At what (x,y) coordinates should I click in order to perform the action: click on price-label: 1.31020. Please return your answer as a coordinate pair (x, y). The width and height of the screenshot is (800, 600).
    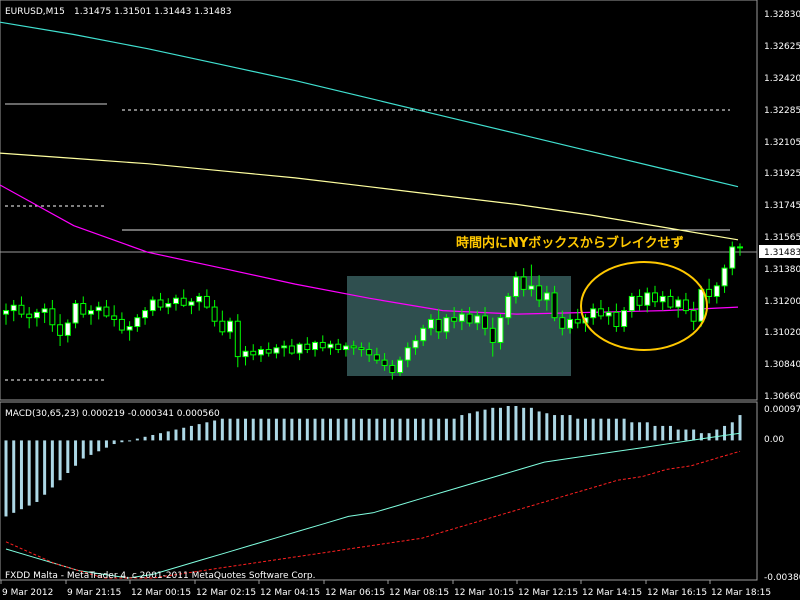
    Looking at the image, I should click on (782, 333).